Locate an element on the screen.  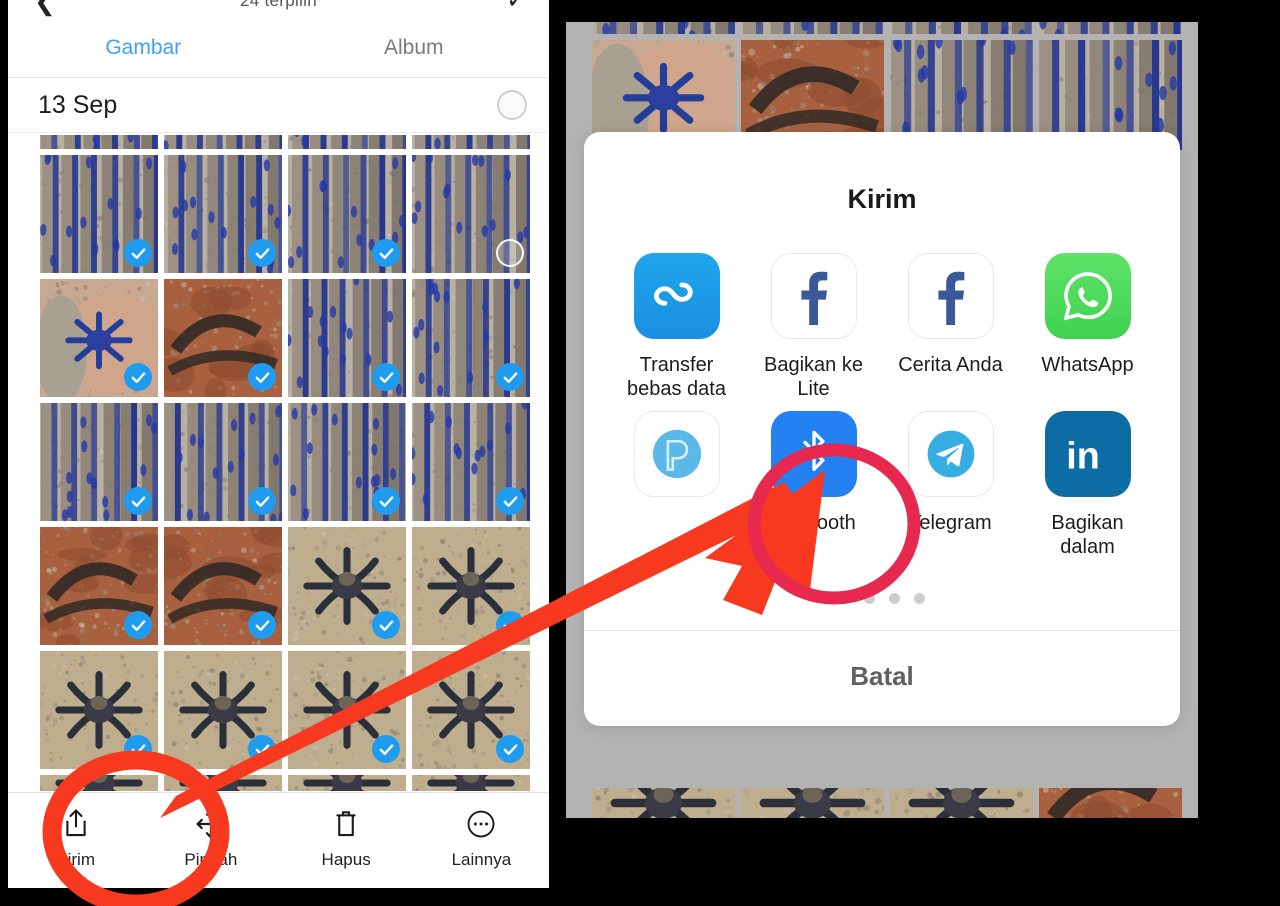
share-app-telegram: Telegram is located at coordinates (950, 485).